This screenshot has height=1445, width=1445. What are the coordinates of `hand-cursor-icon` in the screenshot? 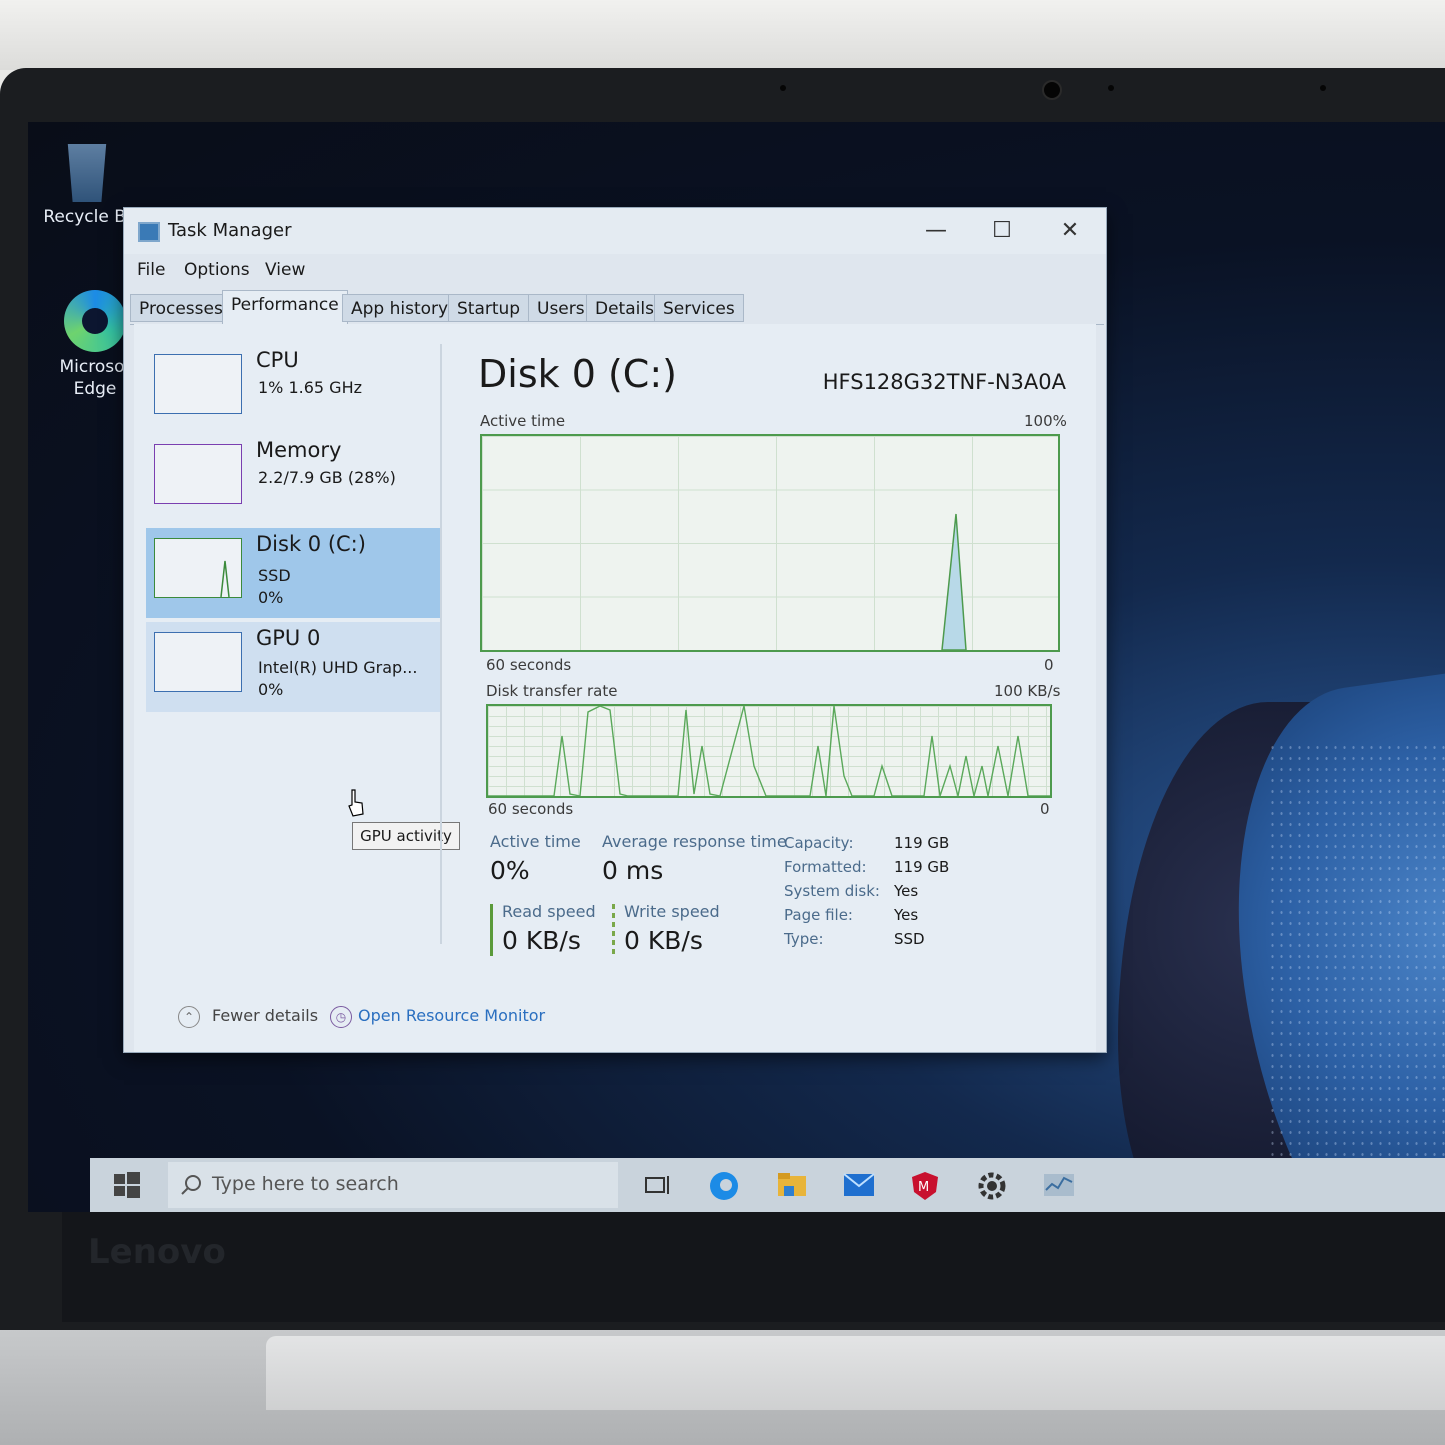 It's located at (356, 803).